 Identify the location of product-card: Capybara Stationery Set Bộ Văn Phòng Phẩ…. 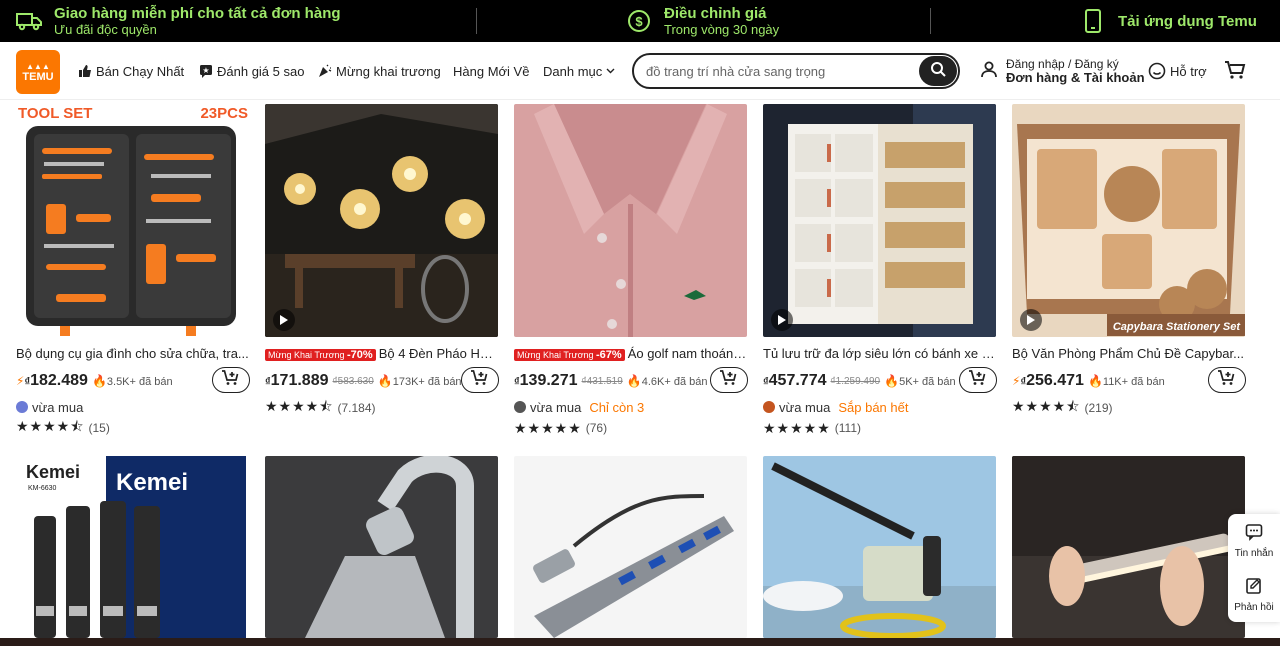
(1129, 260).